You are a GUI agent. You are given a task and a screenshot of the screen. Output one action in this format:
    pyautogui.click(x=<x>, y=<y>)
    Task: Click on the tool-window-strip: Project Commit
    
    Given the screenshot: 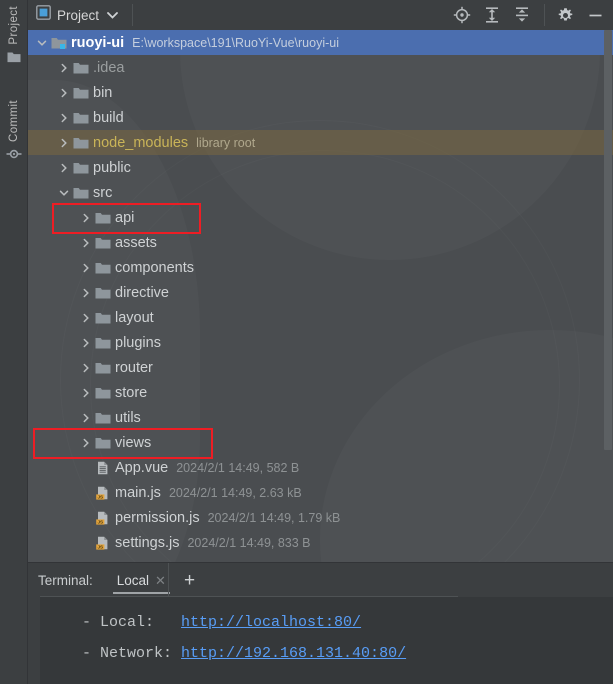 What is the action you would take?
    pyautogui.click(x=14, y=342)
    